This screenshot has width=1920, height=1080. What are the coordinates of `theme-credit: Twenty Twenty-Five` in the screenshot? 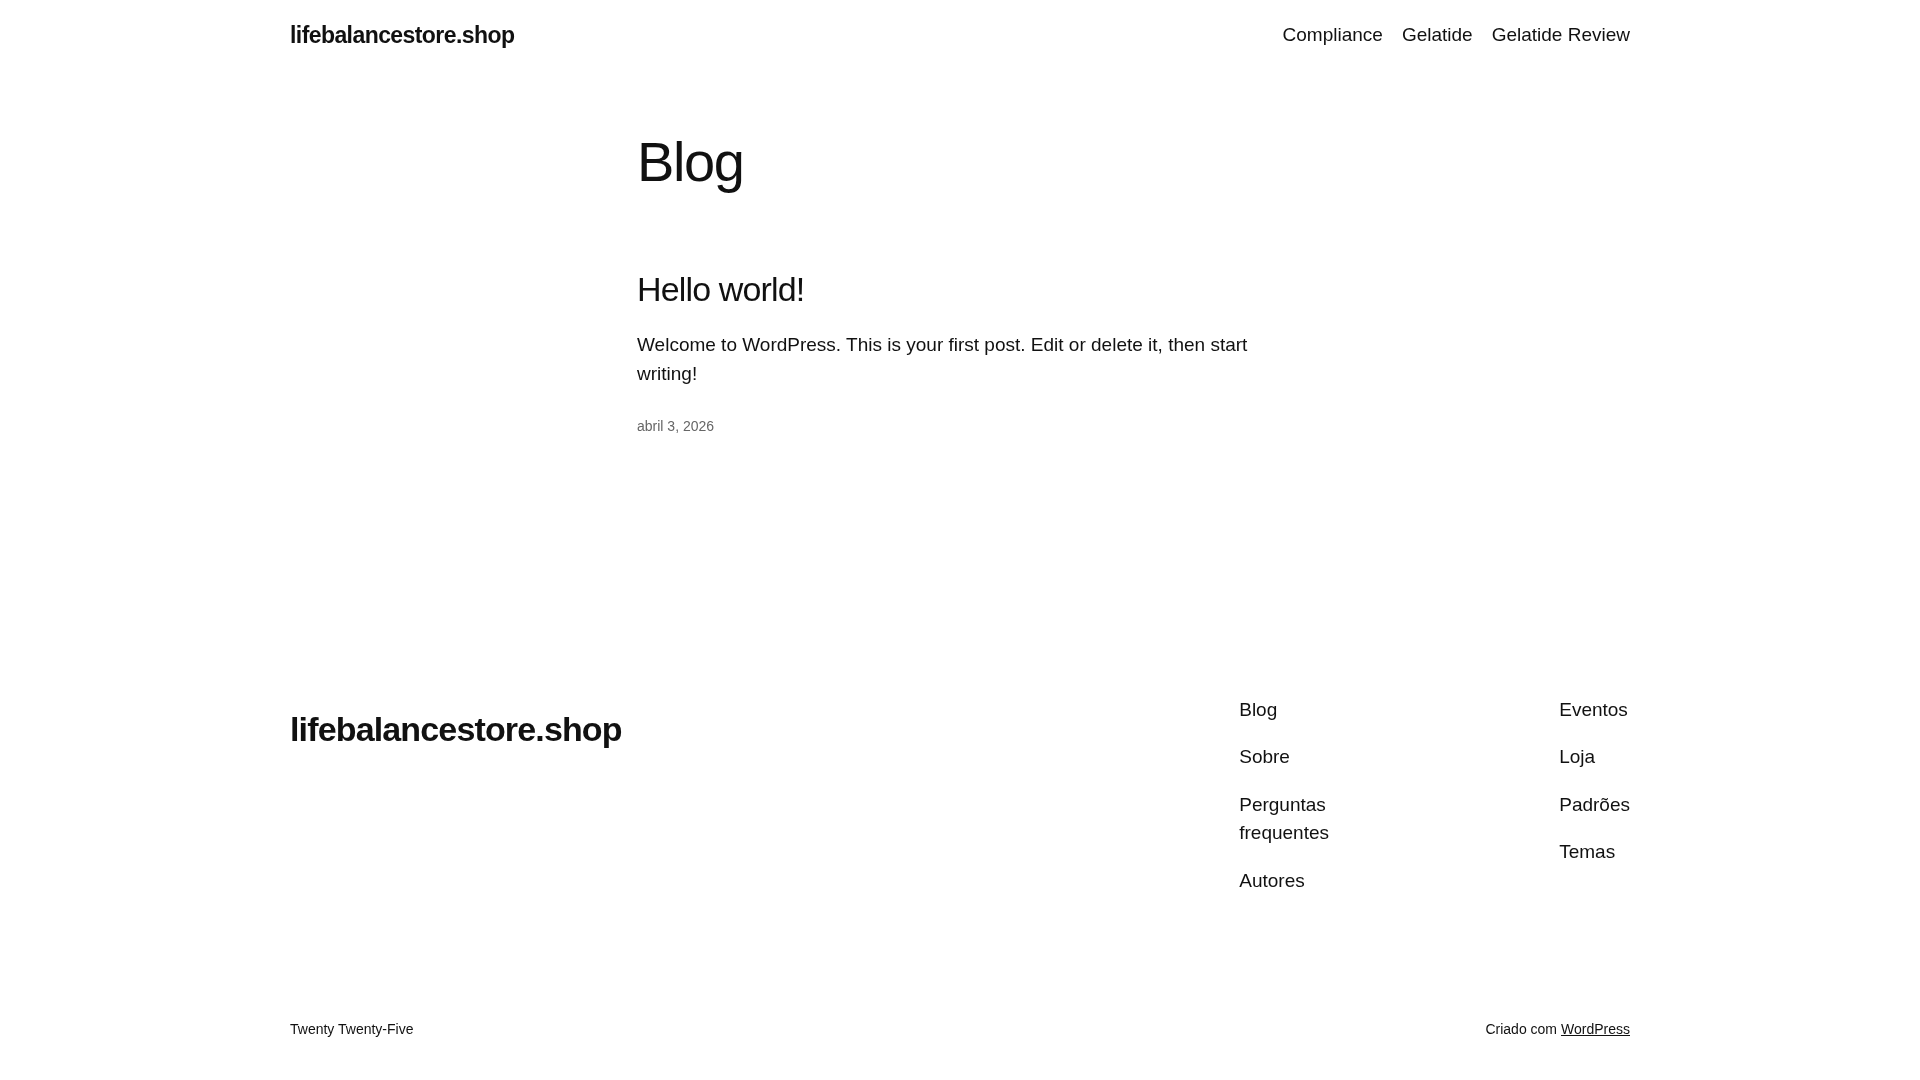 It's located at (352, 1029).